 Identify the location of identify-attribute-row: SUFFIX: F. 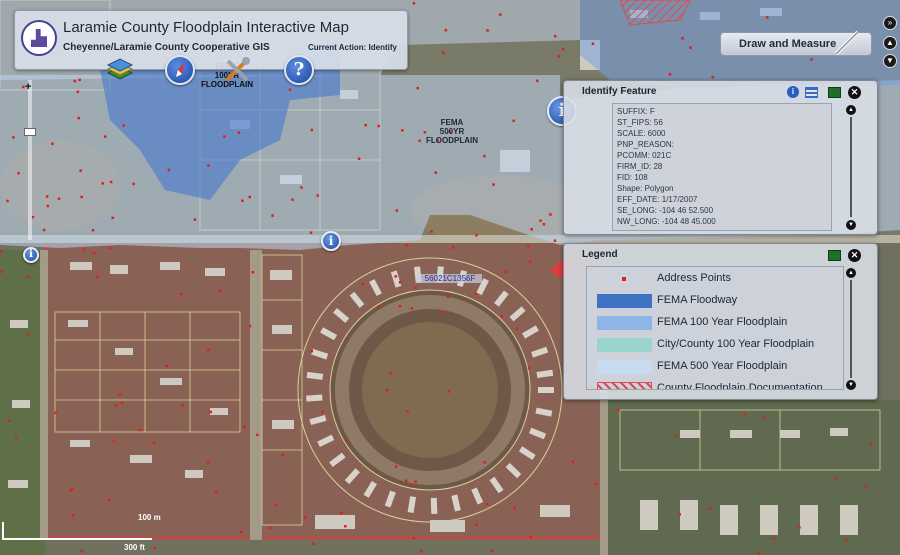
(636, 111).